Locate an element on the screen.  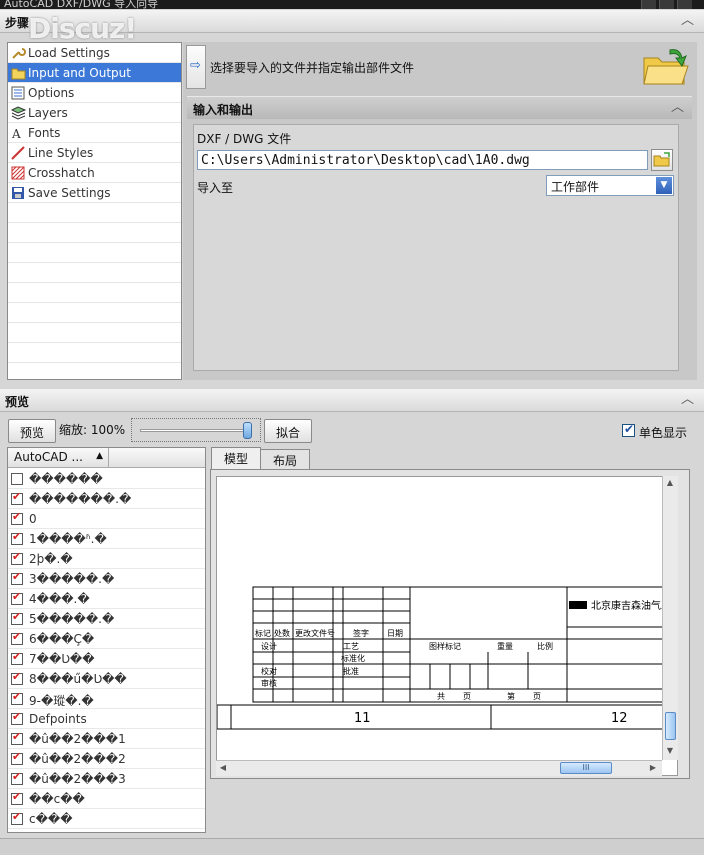
layer-row: 1����ʱ.� is located at coordinates (106, 539).